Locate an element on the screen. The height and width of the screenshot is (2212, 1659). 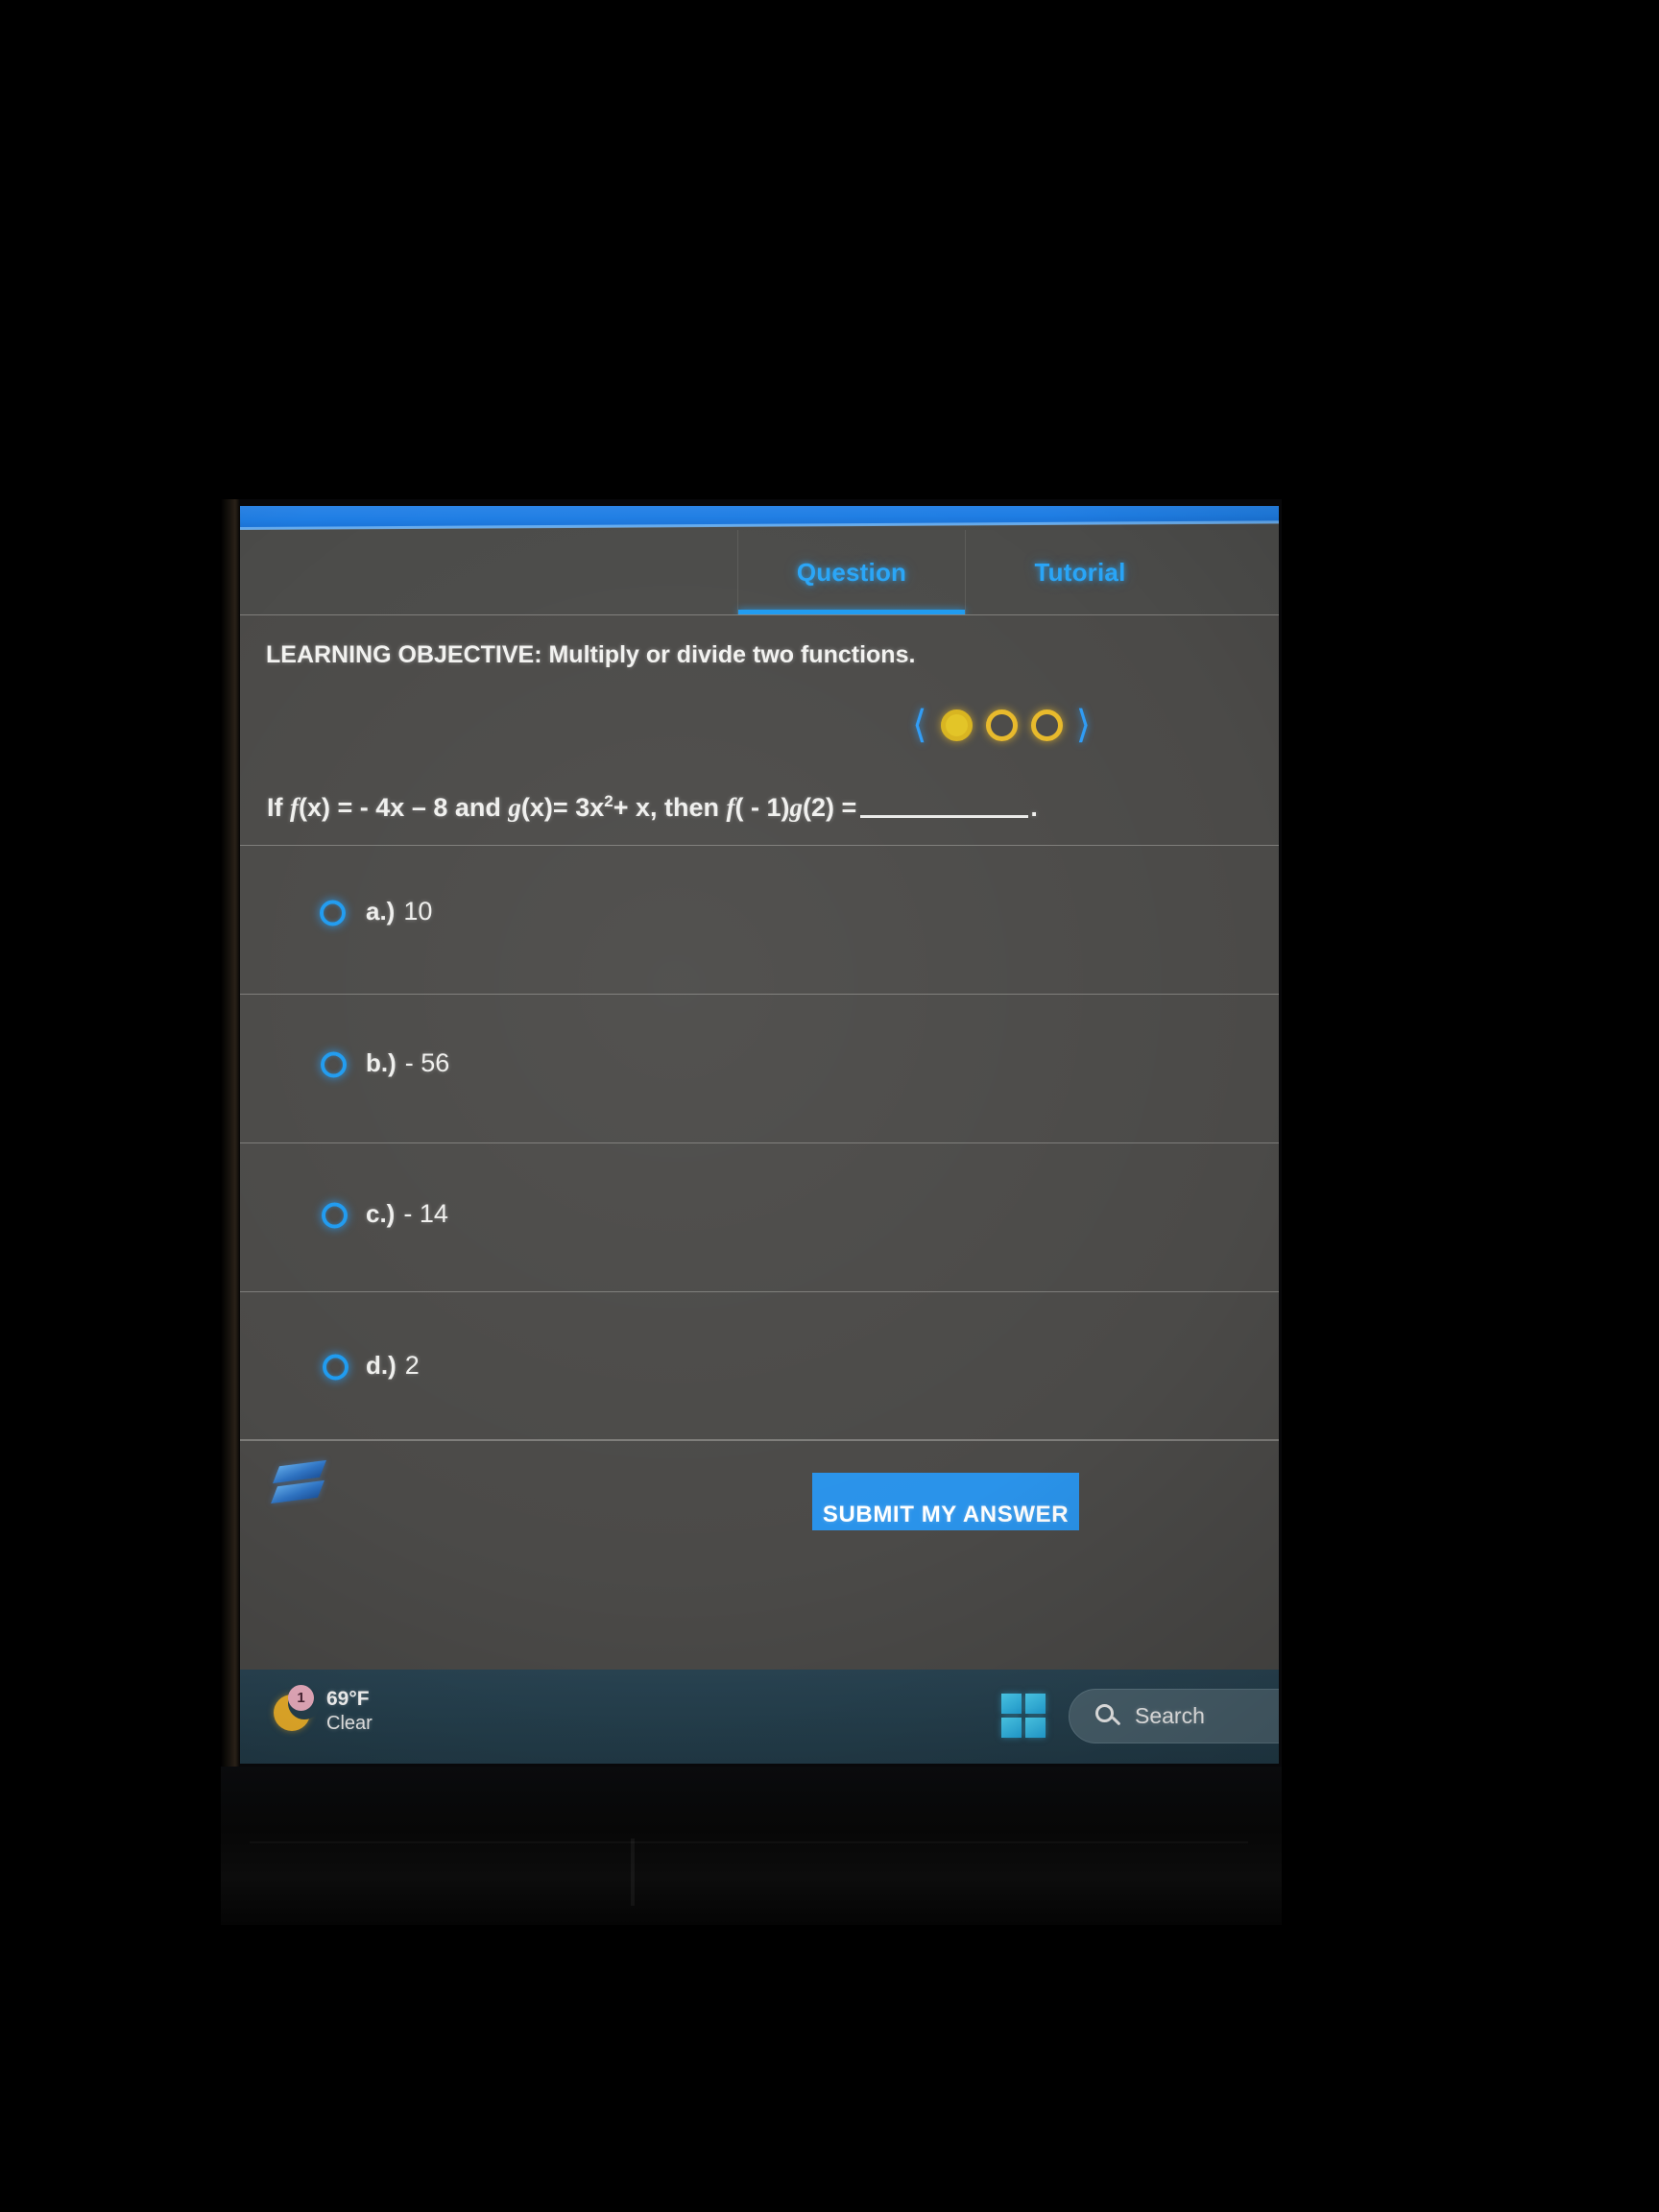
answer-label-d: d.) 2 is located at coordinates (393, 1366).